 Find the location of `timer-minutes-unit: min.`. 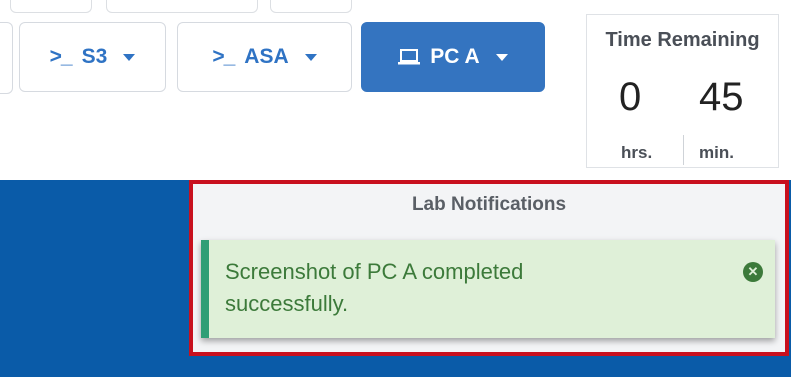

timer-minutes-unit: min. is located at coordinates (716, 152).